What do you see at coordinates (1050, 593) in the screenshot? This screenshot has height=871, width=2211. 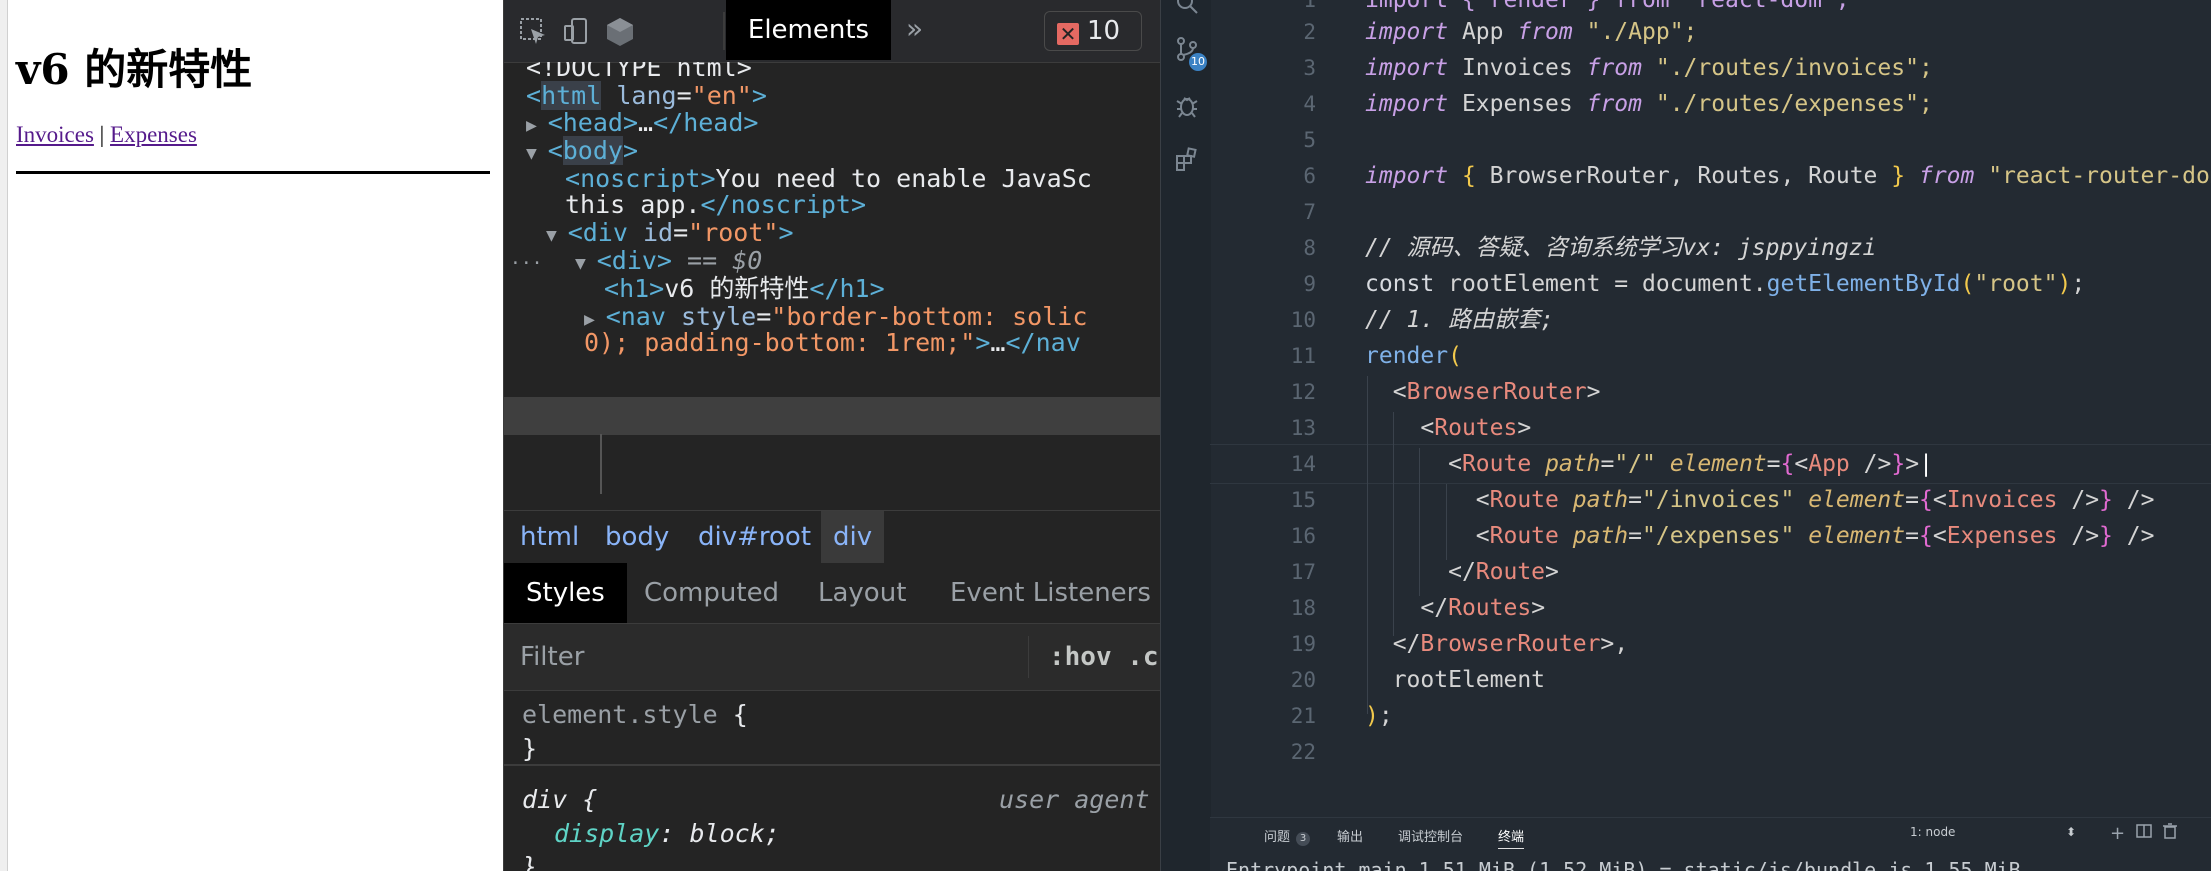 I see `tab-event-listeners: Event Listeners` at bounding box center [1050, 593].